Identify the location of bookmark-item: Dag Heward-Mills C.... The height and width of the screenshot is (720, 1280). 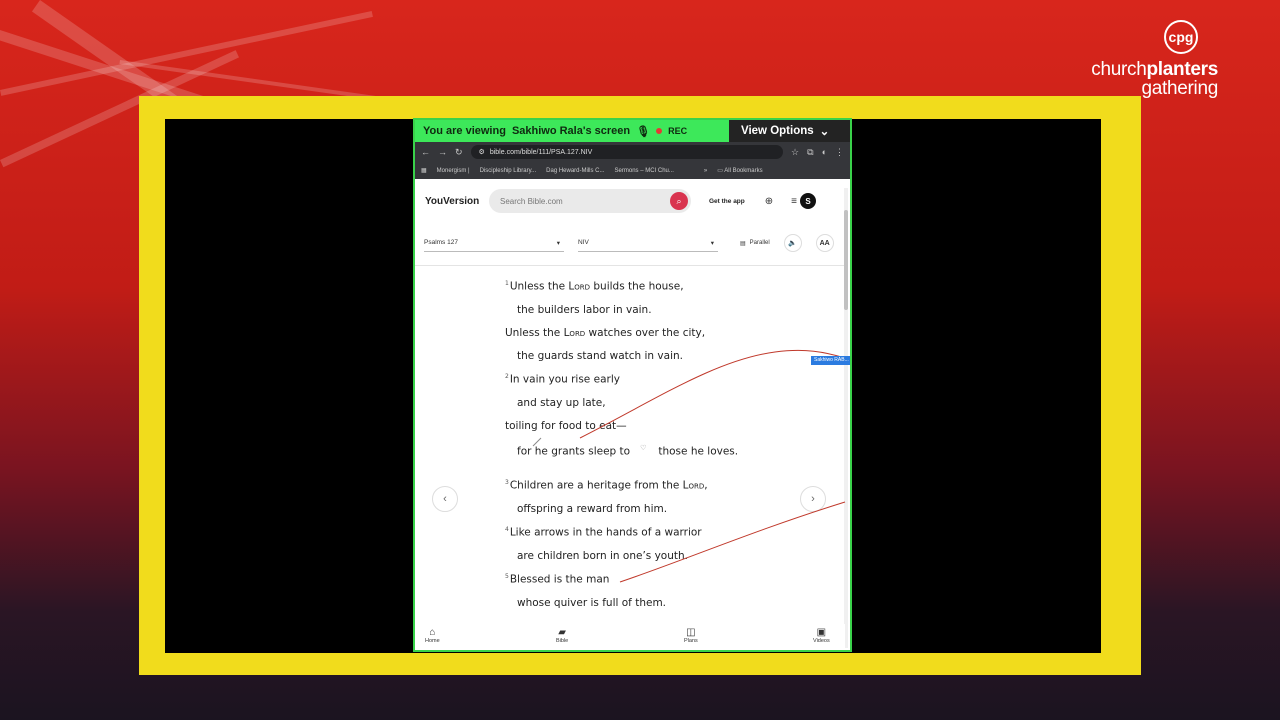
(575, 171).